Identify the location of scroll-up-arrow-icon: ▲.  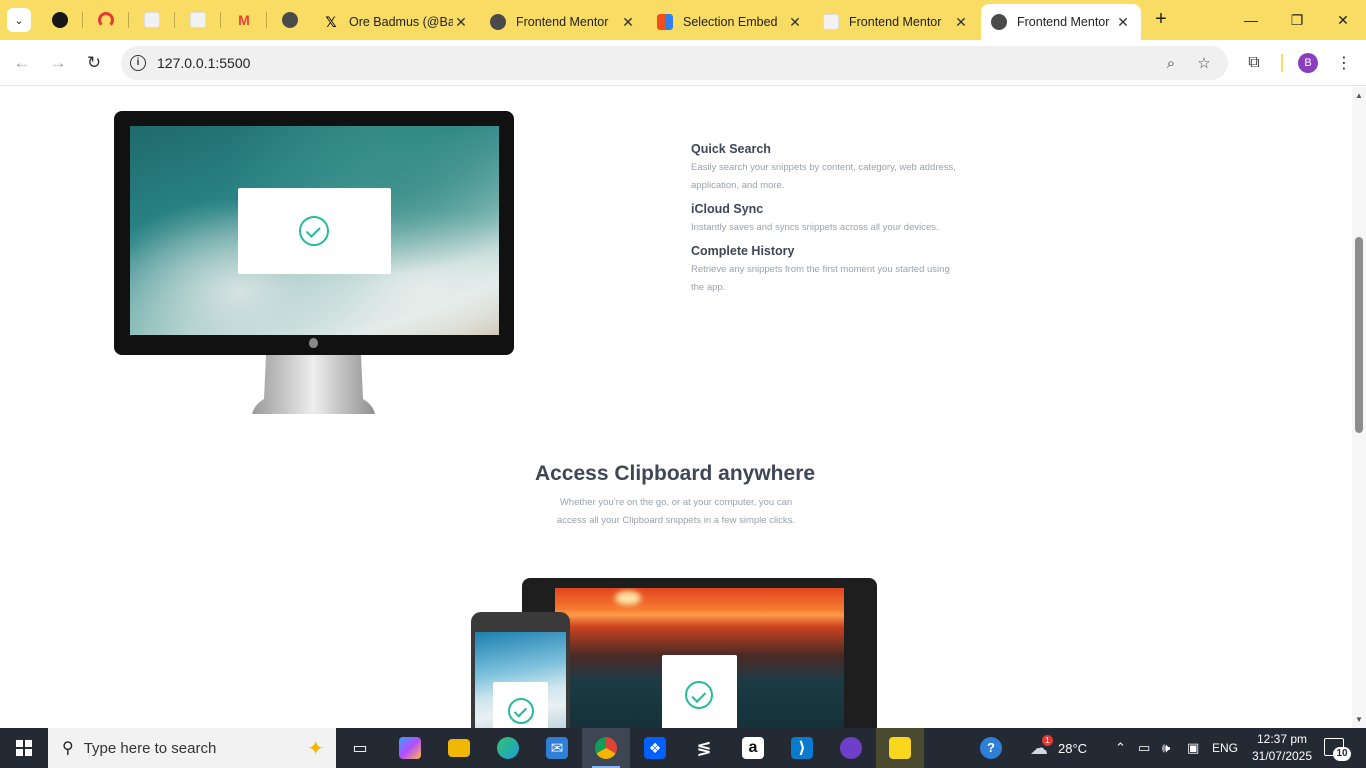
(1359, 95).